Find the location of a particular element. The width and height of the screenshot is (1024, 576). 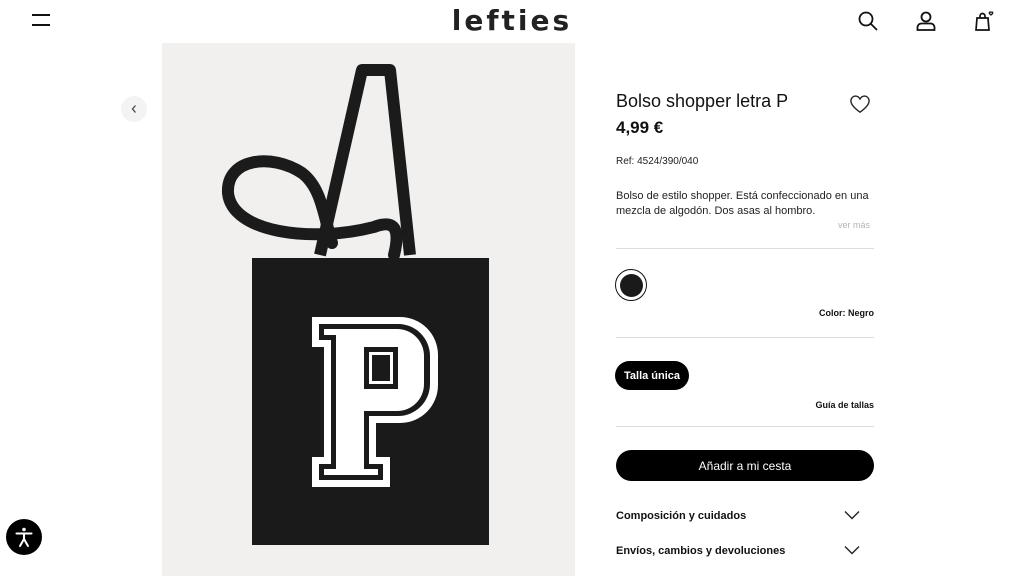

accessibility-button is located at coordinates (24, 537).